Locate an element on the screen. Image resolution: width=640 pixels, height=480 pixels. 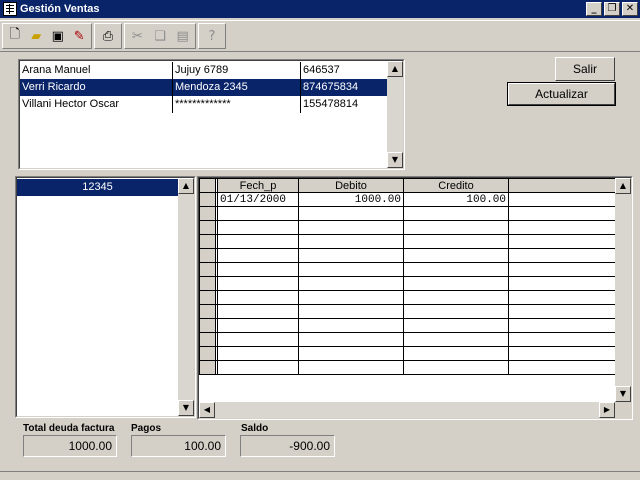
refresh-button: Actualizar is located at coordinates (561, 94).